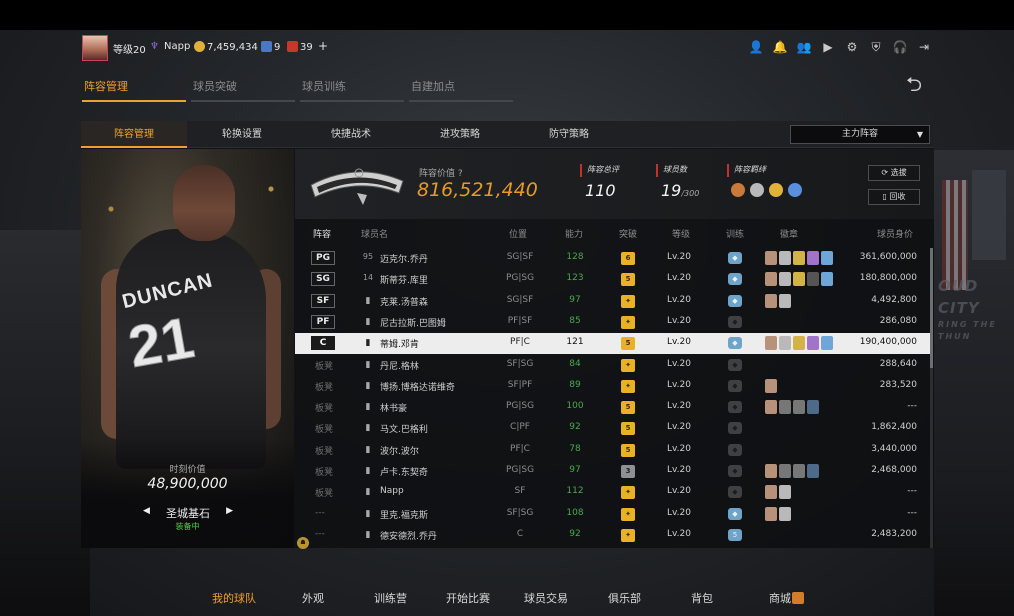 This screenshot has width=1014, height=616. I want to click on prev-arrow-icon: ◀, so click(146, 511).